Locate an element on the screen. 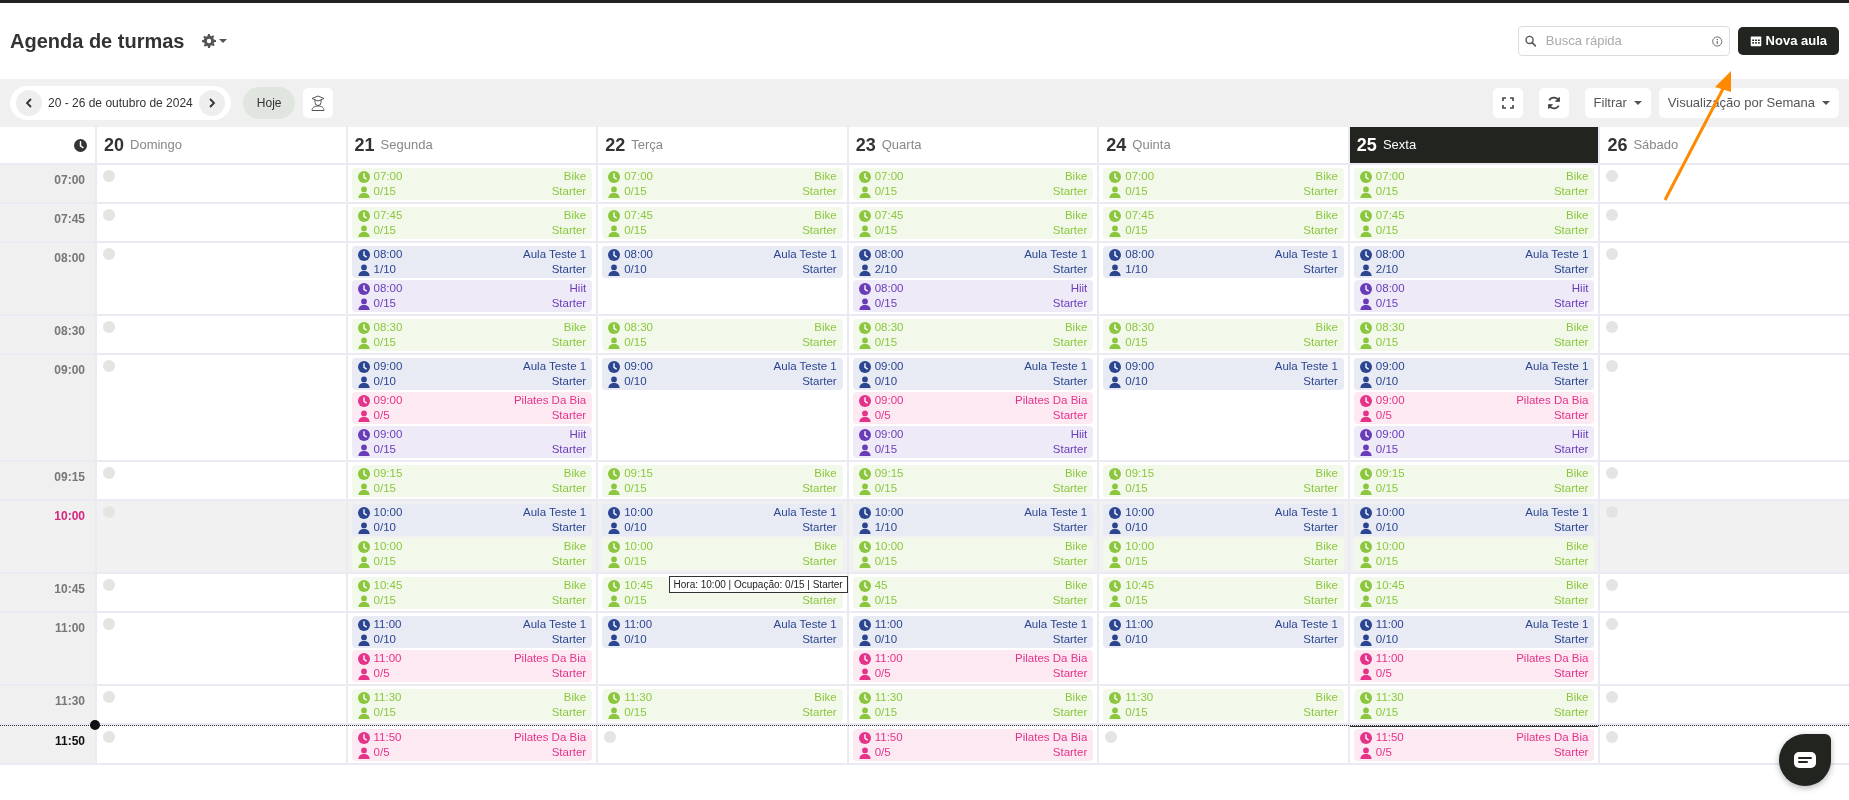  teacher-button is located at coordinates (318, 103).